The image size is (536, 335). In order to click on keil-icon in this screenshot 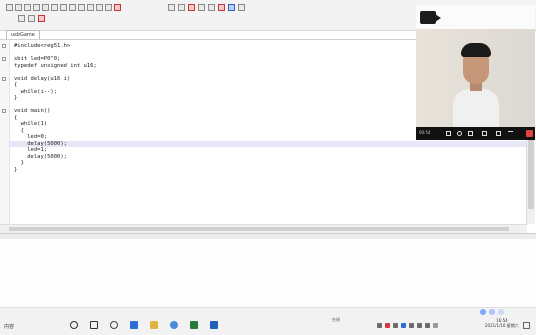, I will do `click(194, 325)`.